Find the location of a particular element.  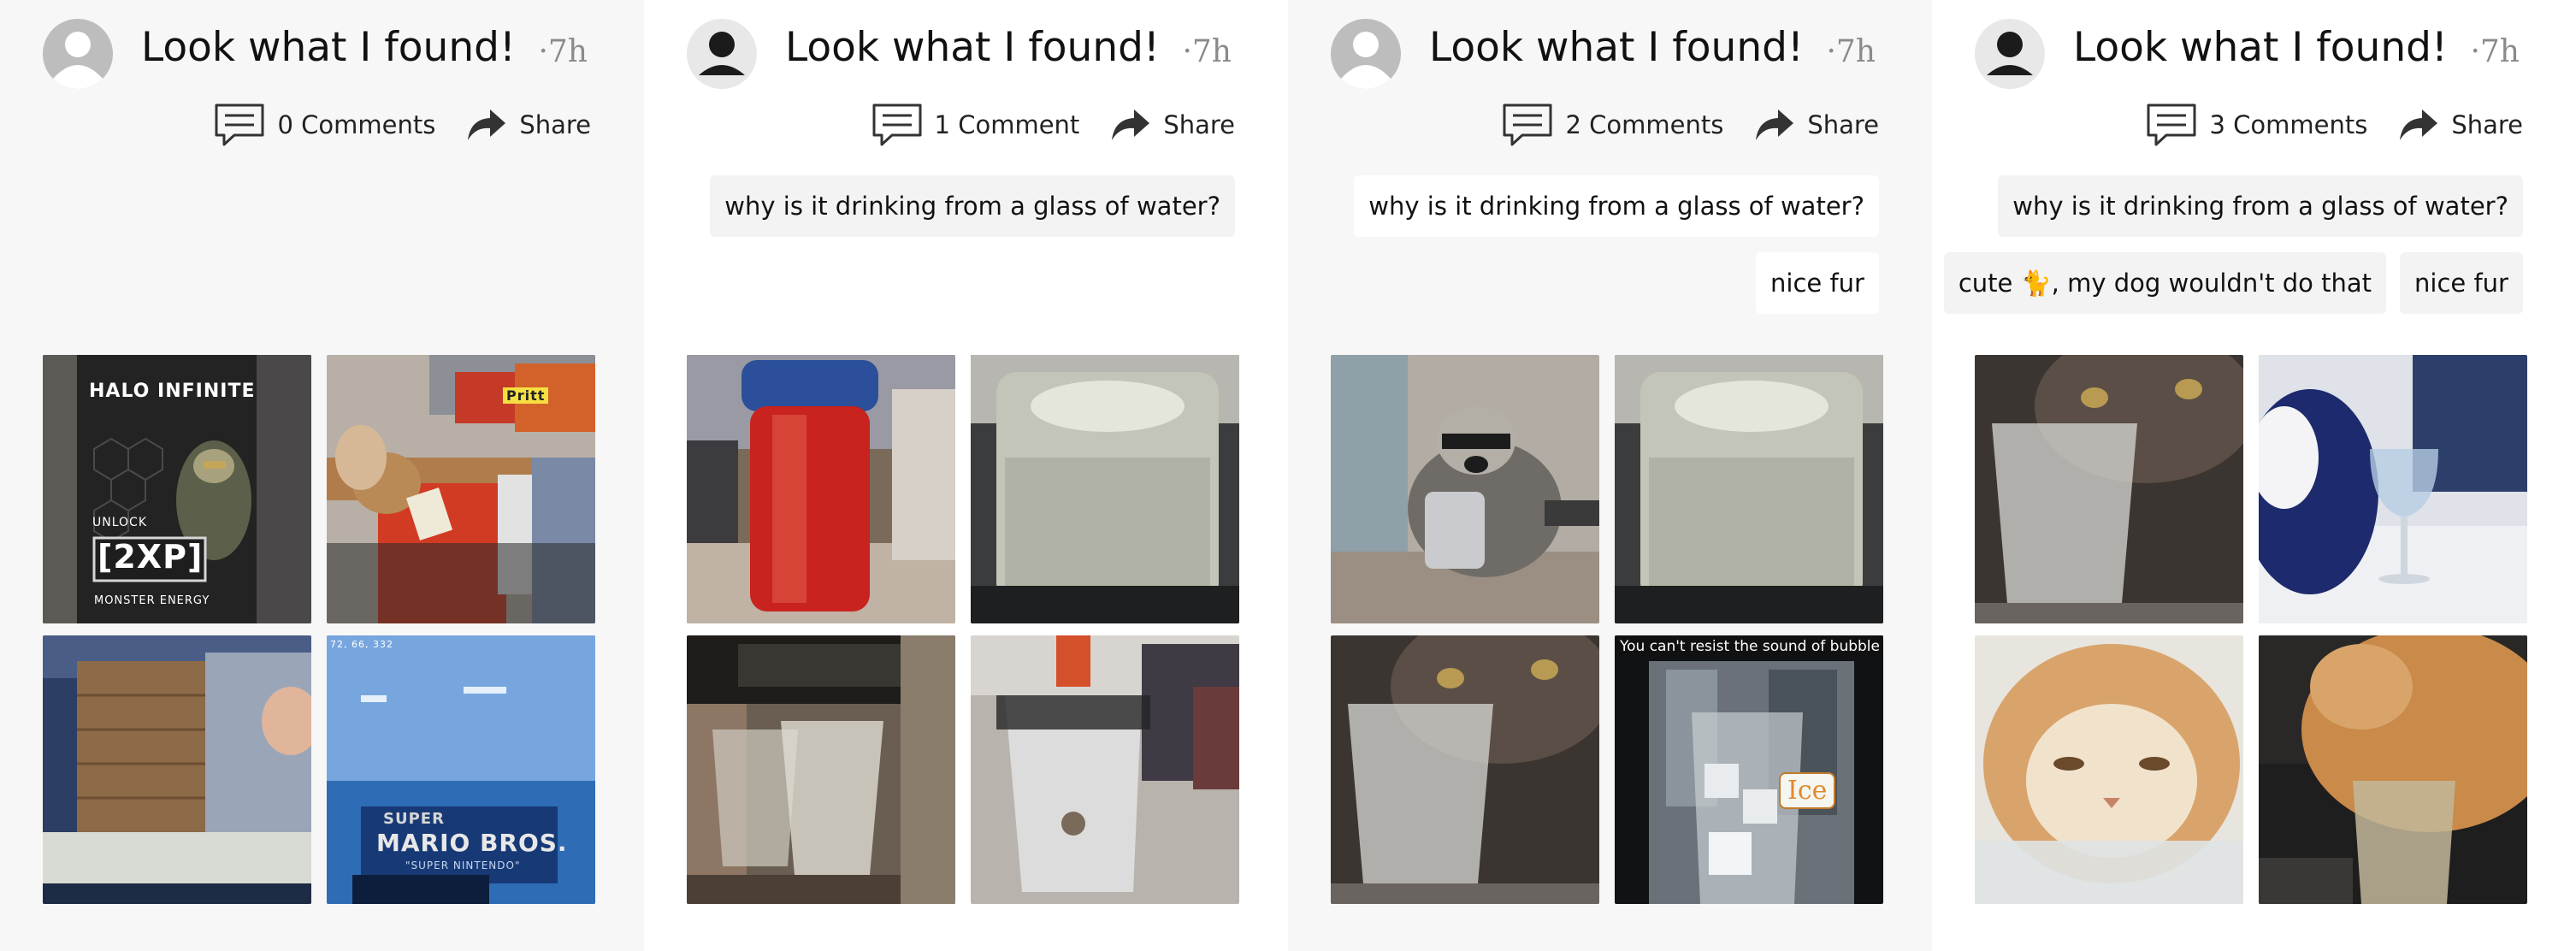

image-tile-desk-screen is located at coordinates (177, 769).